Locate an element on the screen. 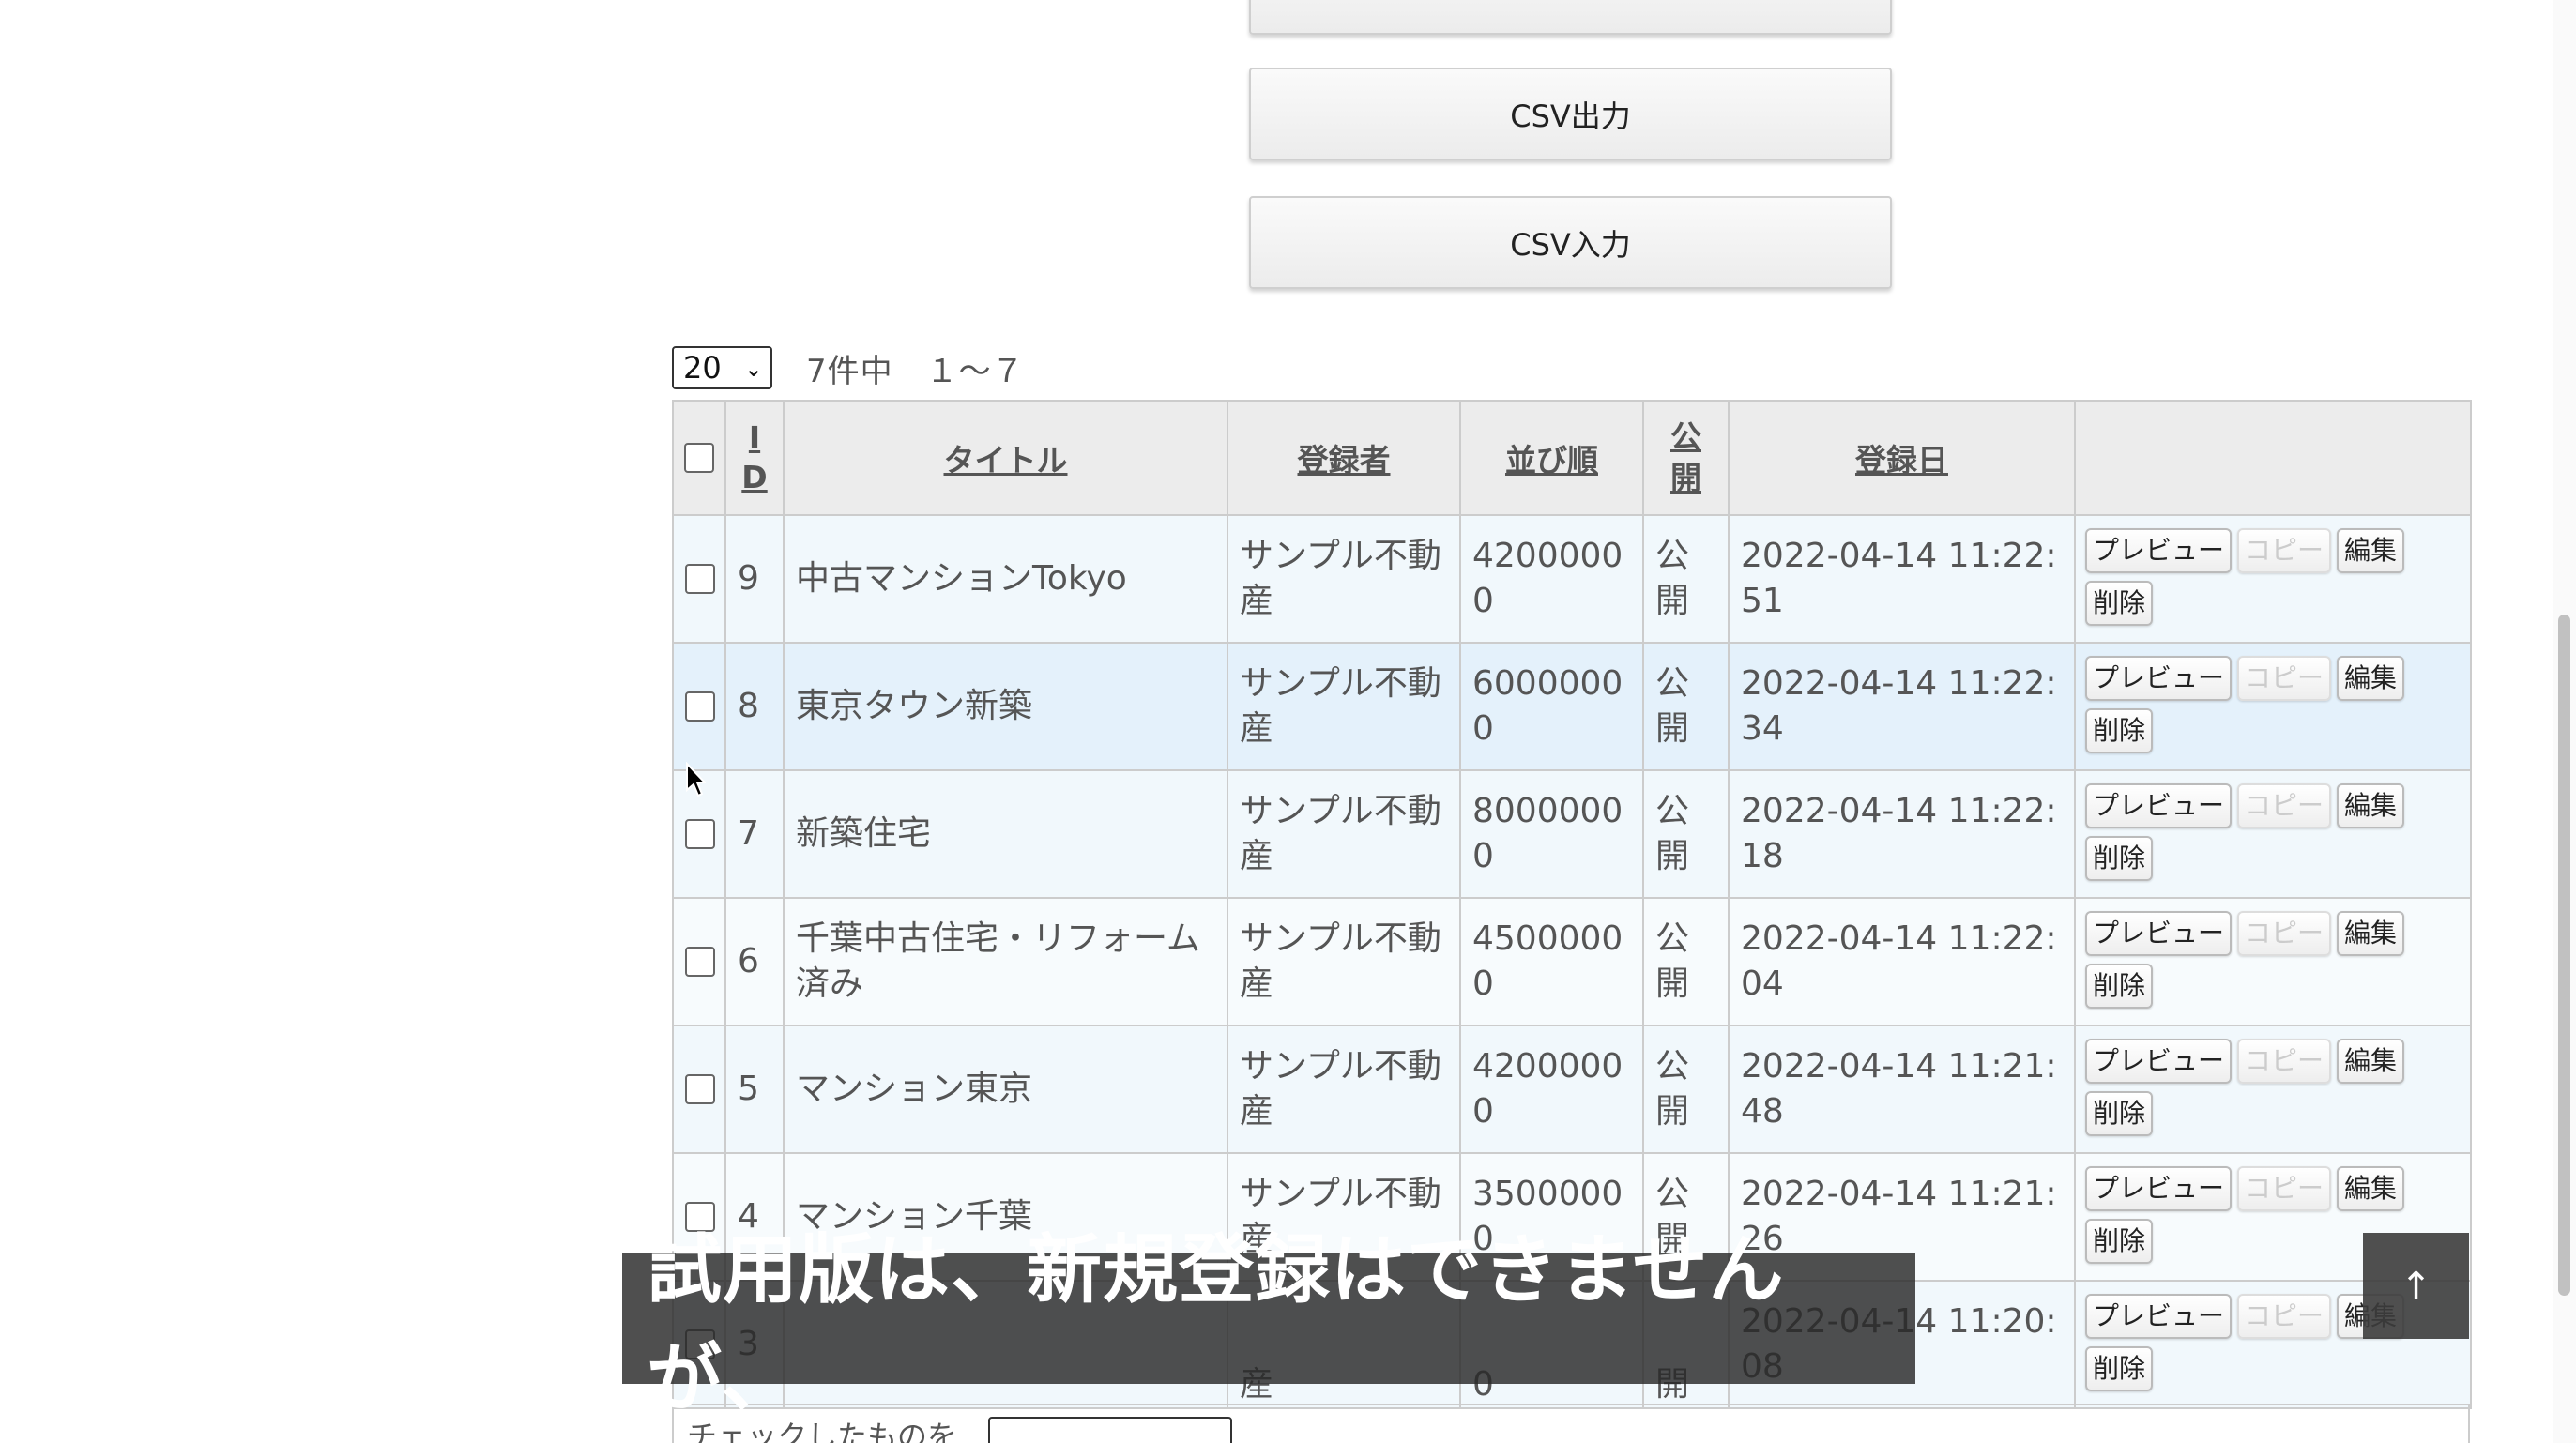  row-title: マンション東京 is located at coordinates (1005, 1089).